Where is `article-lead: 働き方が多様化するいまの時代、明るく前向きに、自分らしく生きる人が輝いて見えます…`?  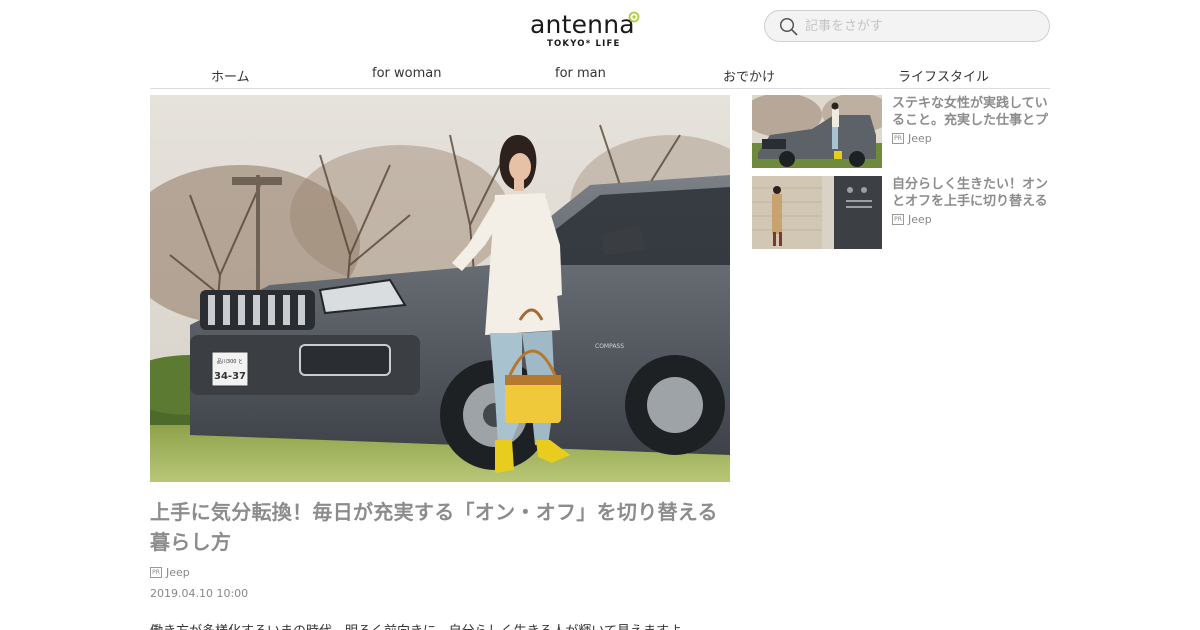 article-lead: 働き方が多様化するいまの時代、明るく前向きに、自分らしく生きる人が輝いて見えます… is located at coordinates (440, 625).